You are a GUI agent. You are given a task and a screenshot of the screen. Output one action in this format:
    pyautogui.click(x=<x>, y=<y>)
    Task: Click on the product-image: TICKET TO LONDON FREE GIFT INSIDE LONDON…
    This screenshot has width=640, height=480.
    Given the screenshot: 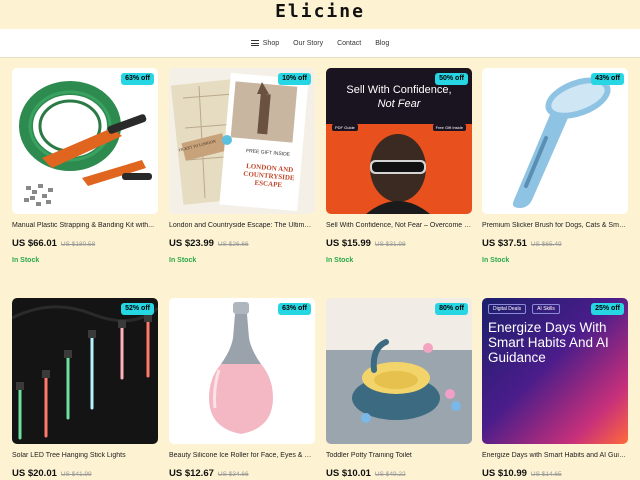 What is the action you would take?
    pyautogui.click(x=242, y=141)
    